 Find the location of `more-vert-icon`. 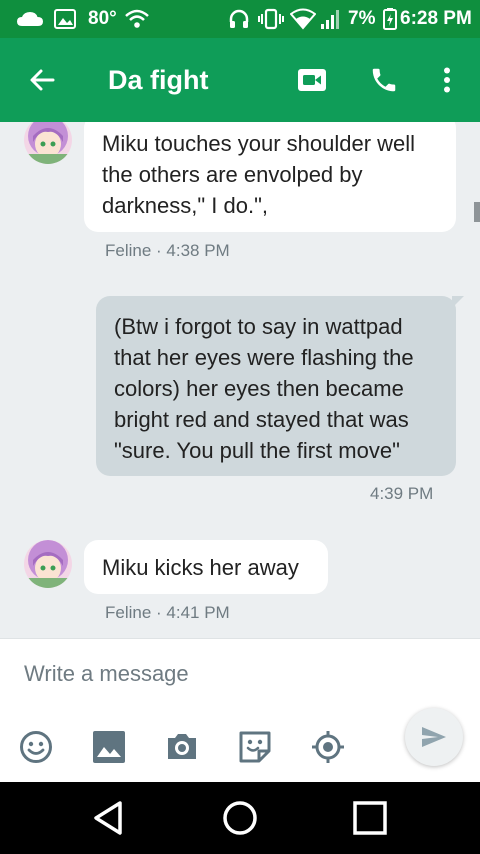

more-vert-icon is located at coordinates (447, 80).